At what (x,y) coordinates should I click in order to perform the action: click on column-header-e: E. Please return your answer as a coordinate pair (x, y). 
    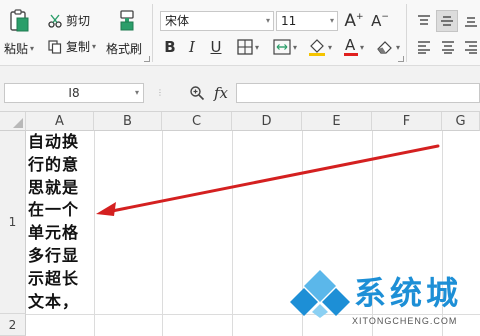
    Looking at the image, I should click on (337, 121).